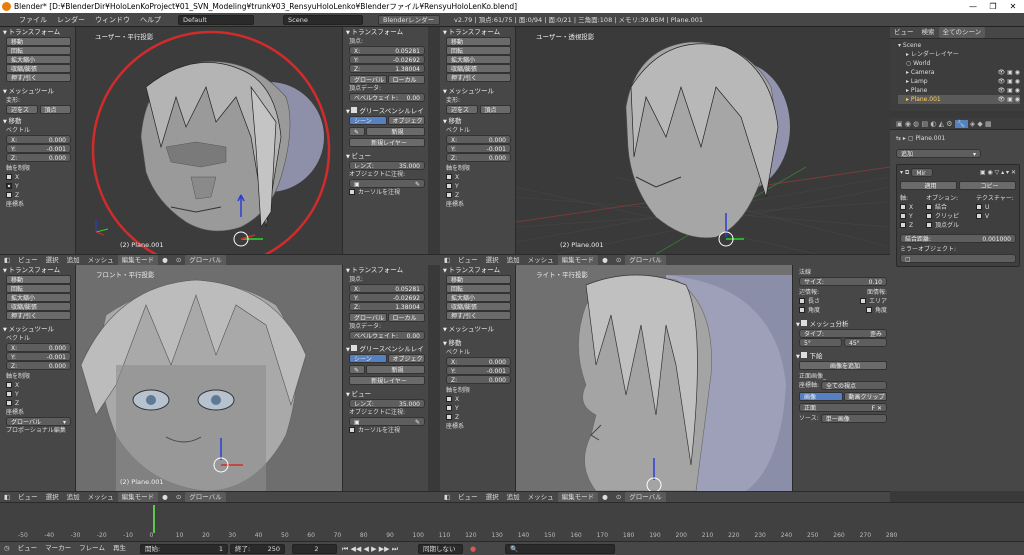  What do you see at coordinates (998, 172) in the screenshot?
I see `modifier-display-icons: ▣ ◉ ▽ ▴ ▾ ✕` at bounding box center [998, 172].